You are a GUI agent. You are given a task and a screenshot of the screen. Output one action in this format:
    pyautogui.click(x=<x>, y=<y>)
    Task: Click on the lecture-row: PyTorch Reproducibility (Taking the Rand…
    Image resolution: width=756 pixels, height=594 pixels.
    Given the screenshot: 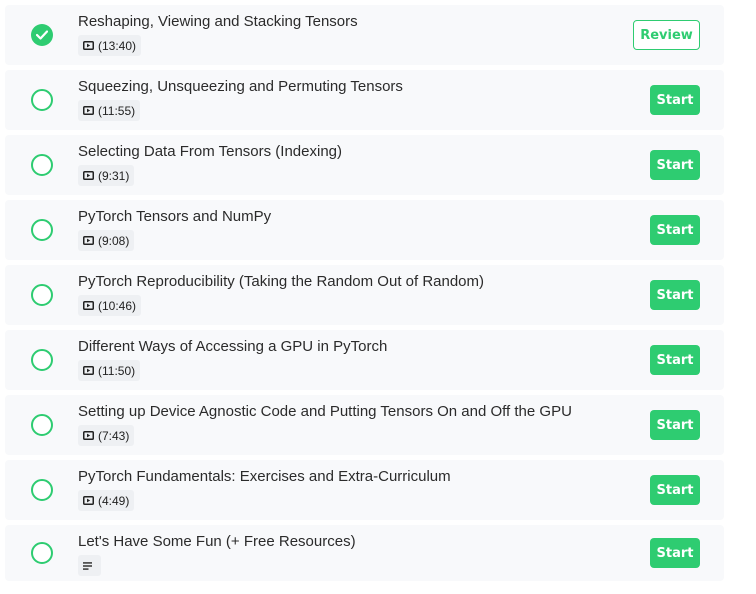 What is the action you would take?
    pyautogui.click(x=364, y=295)
    